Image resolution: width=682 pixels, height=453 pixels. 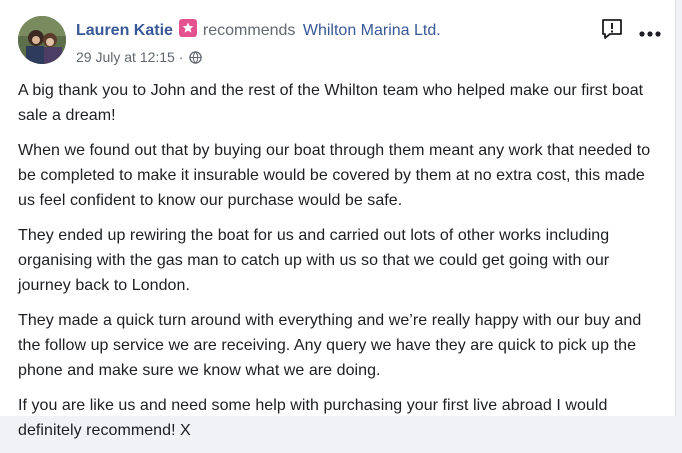 I want to click on recommendation-badge-icon, so click(x=187, y=28).